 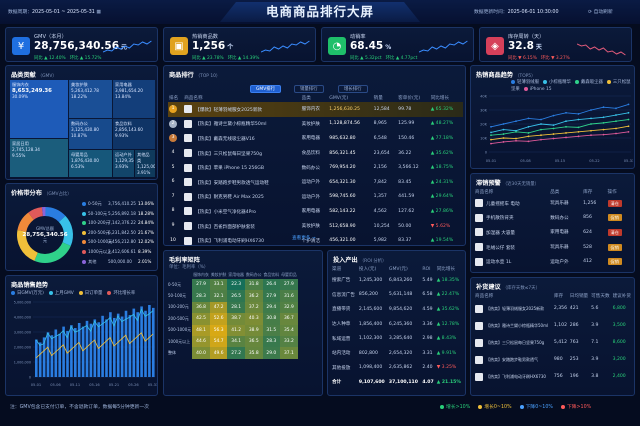 I want to click on category-cell: 母婴用品 1,876,430.00 6.53%, so click(x=90, y=163).